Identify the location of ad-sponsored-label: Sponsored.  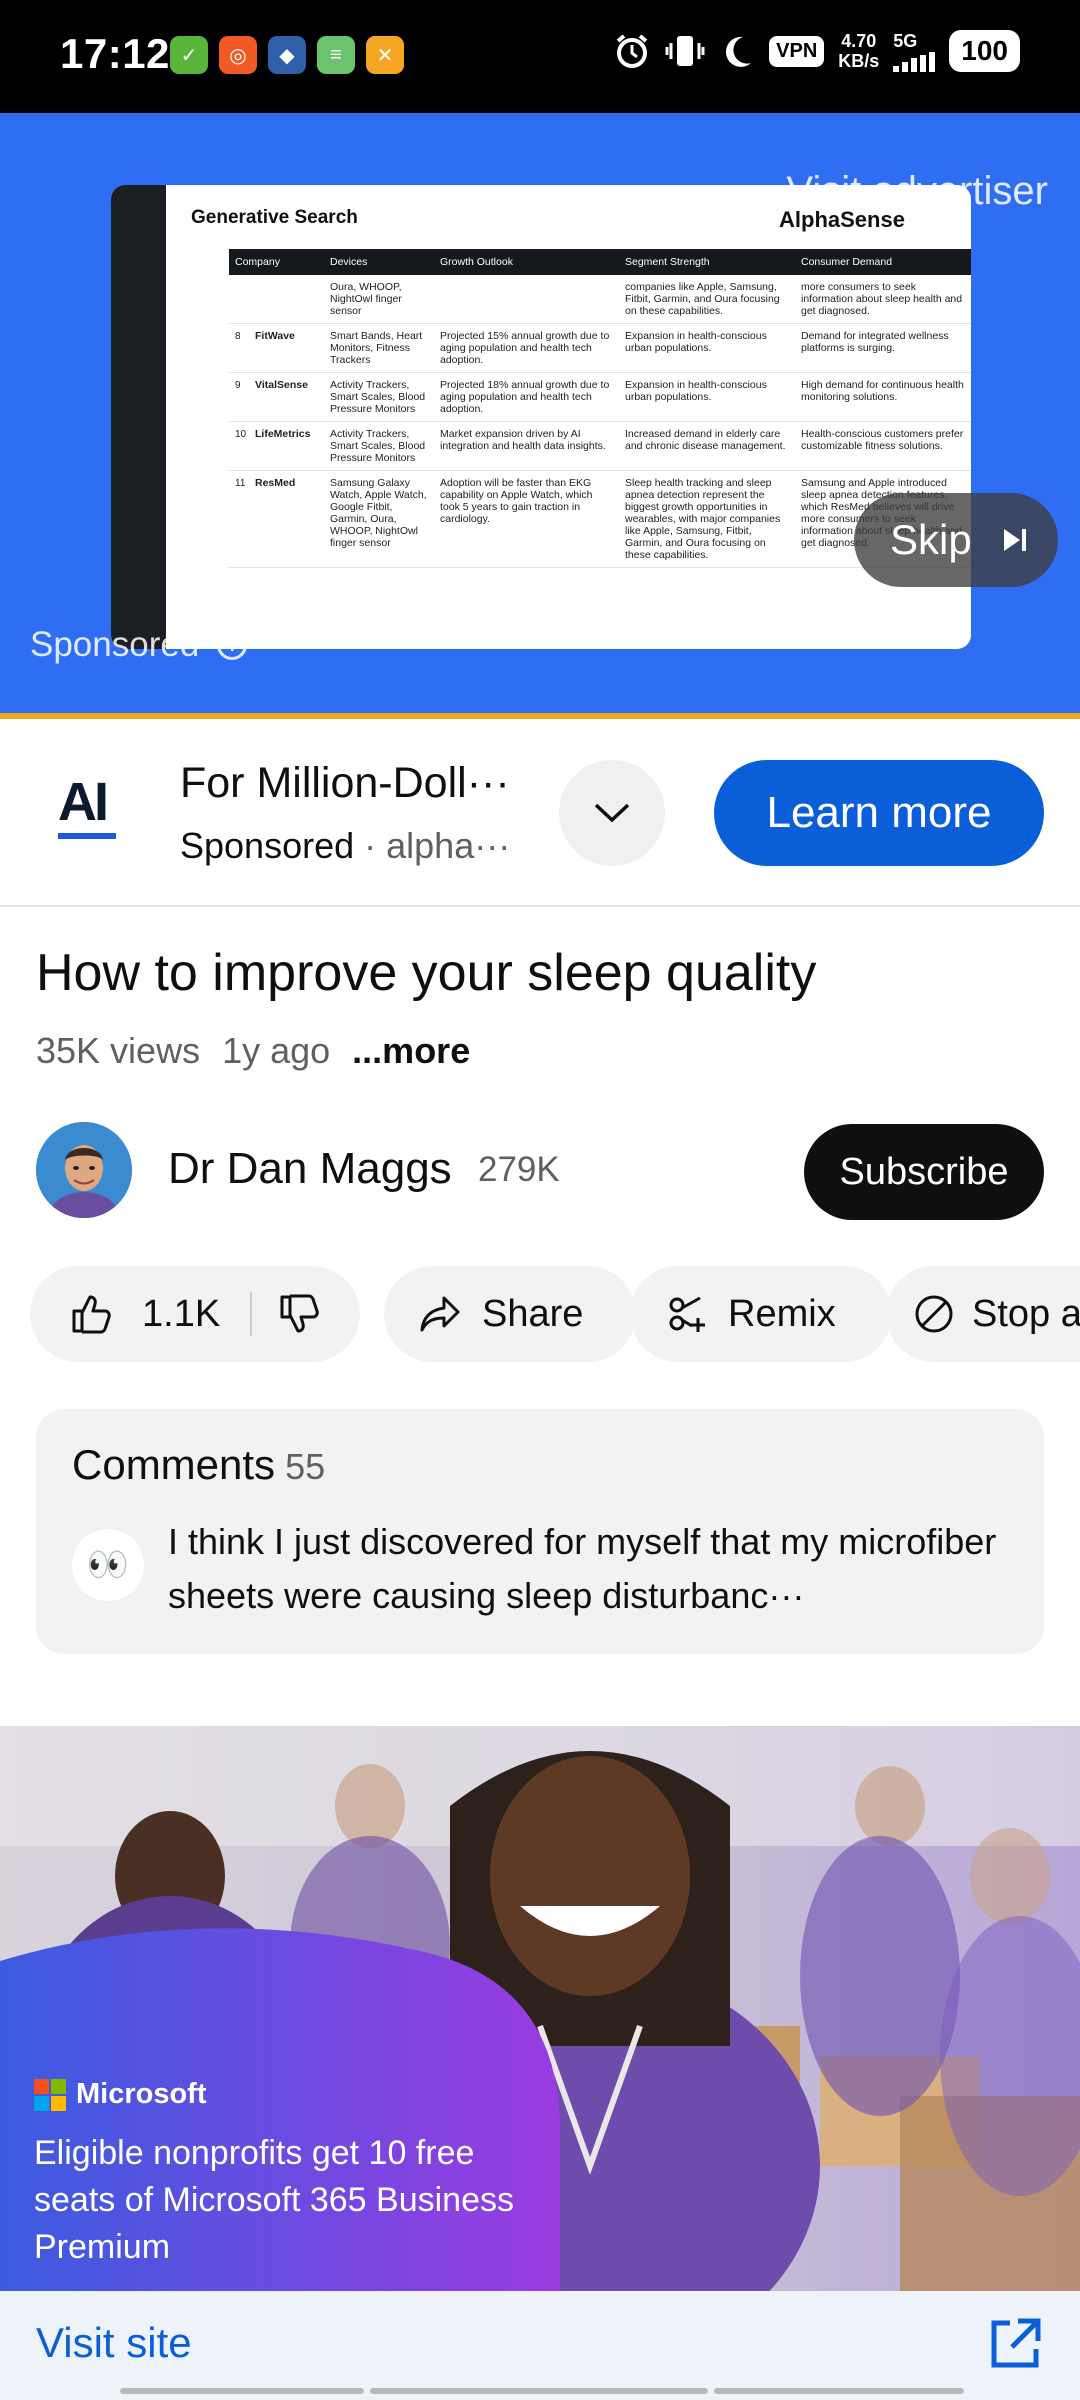
(267, 845).